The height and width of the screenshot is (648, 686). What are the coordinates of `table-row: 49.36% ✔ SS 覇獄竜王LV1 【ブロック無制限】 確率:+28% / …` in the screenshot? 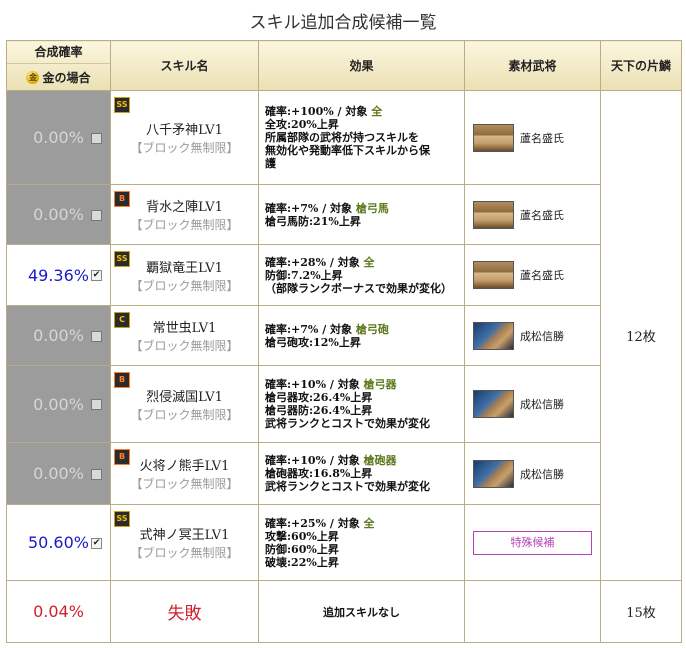 It's located at (344, 275).